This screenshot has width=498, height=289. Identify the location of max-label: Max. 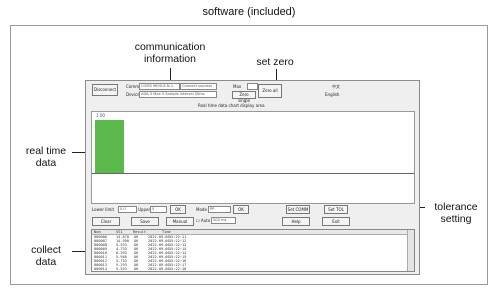
(237, 86).